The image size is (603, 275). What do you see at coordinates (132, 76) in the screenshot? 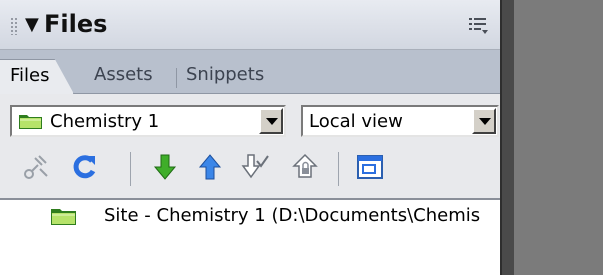
I see `tab-assets: Assets` at bounding box center [132, 76].